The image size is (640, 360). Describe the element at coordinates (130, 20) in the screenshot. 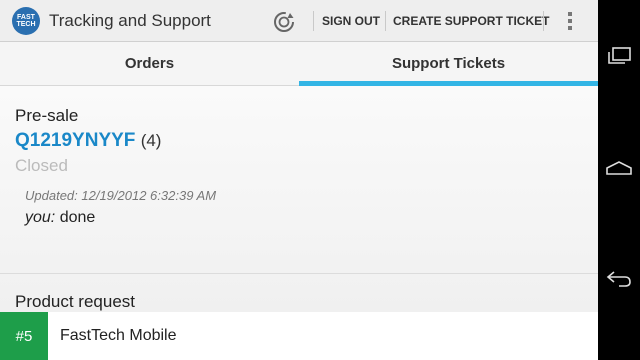

I see `app-title: Tracking and Support` at that location.